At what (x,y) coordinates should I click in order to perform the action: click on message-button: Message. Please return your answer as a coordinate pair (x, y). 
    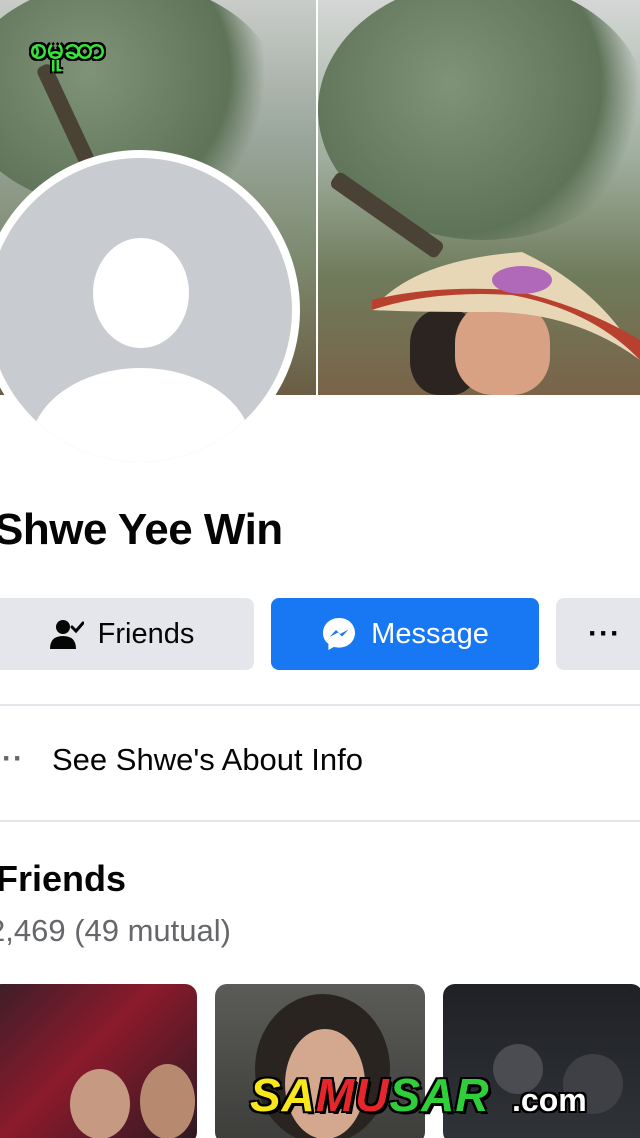
    Looking at the image, I should click on (405, 634).